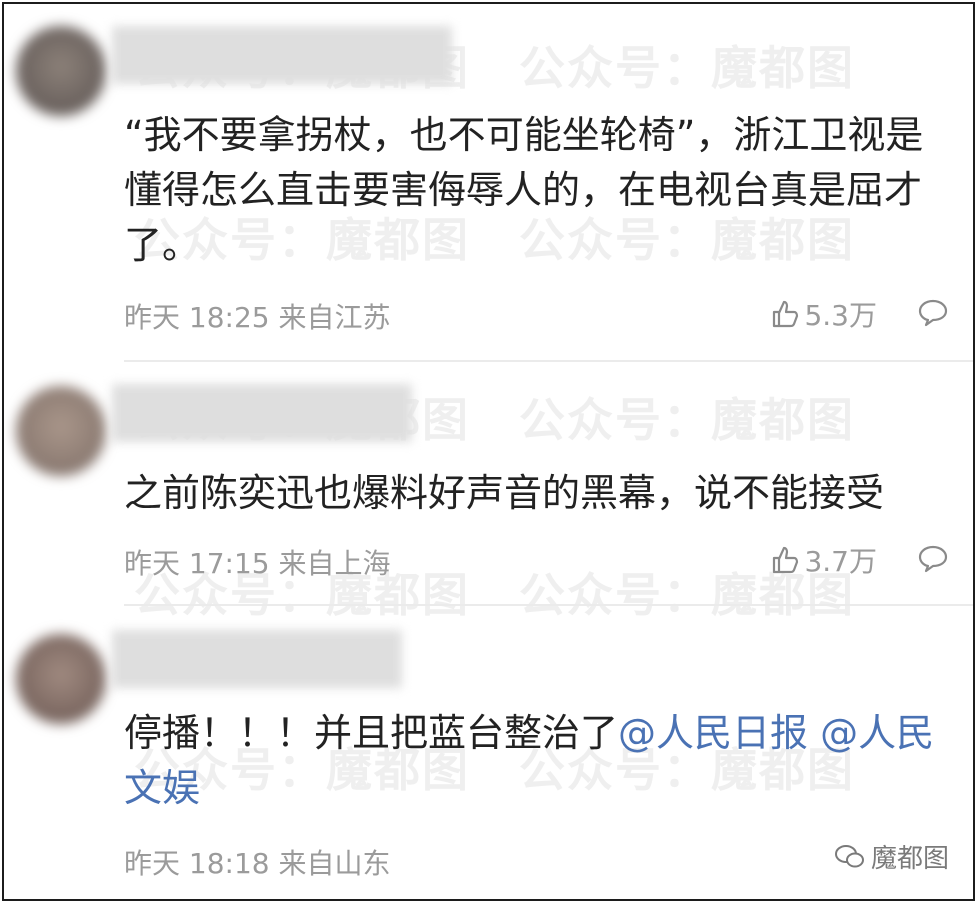  I want to click on wechat-icon, so click(849, 855).